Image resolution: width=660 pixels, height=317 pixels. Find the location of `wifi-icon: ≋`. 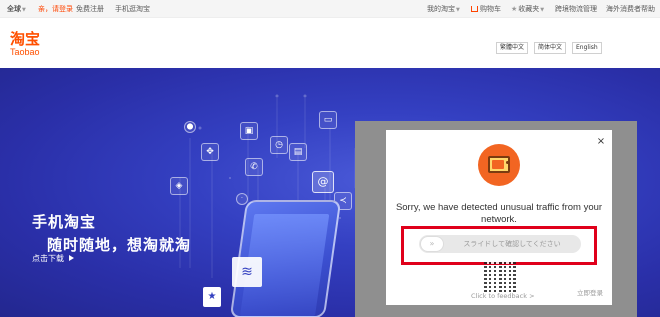

wifi-icon: ≋ is located at coordinates (247, 272).